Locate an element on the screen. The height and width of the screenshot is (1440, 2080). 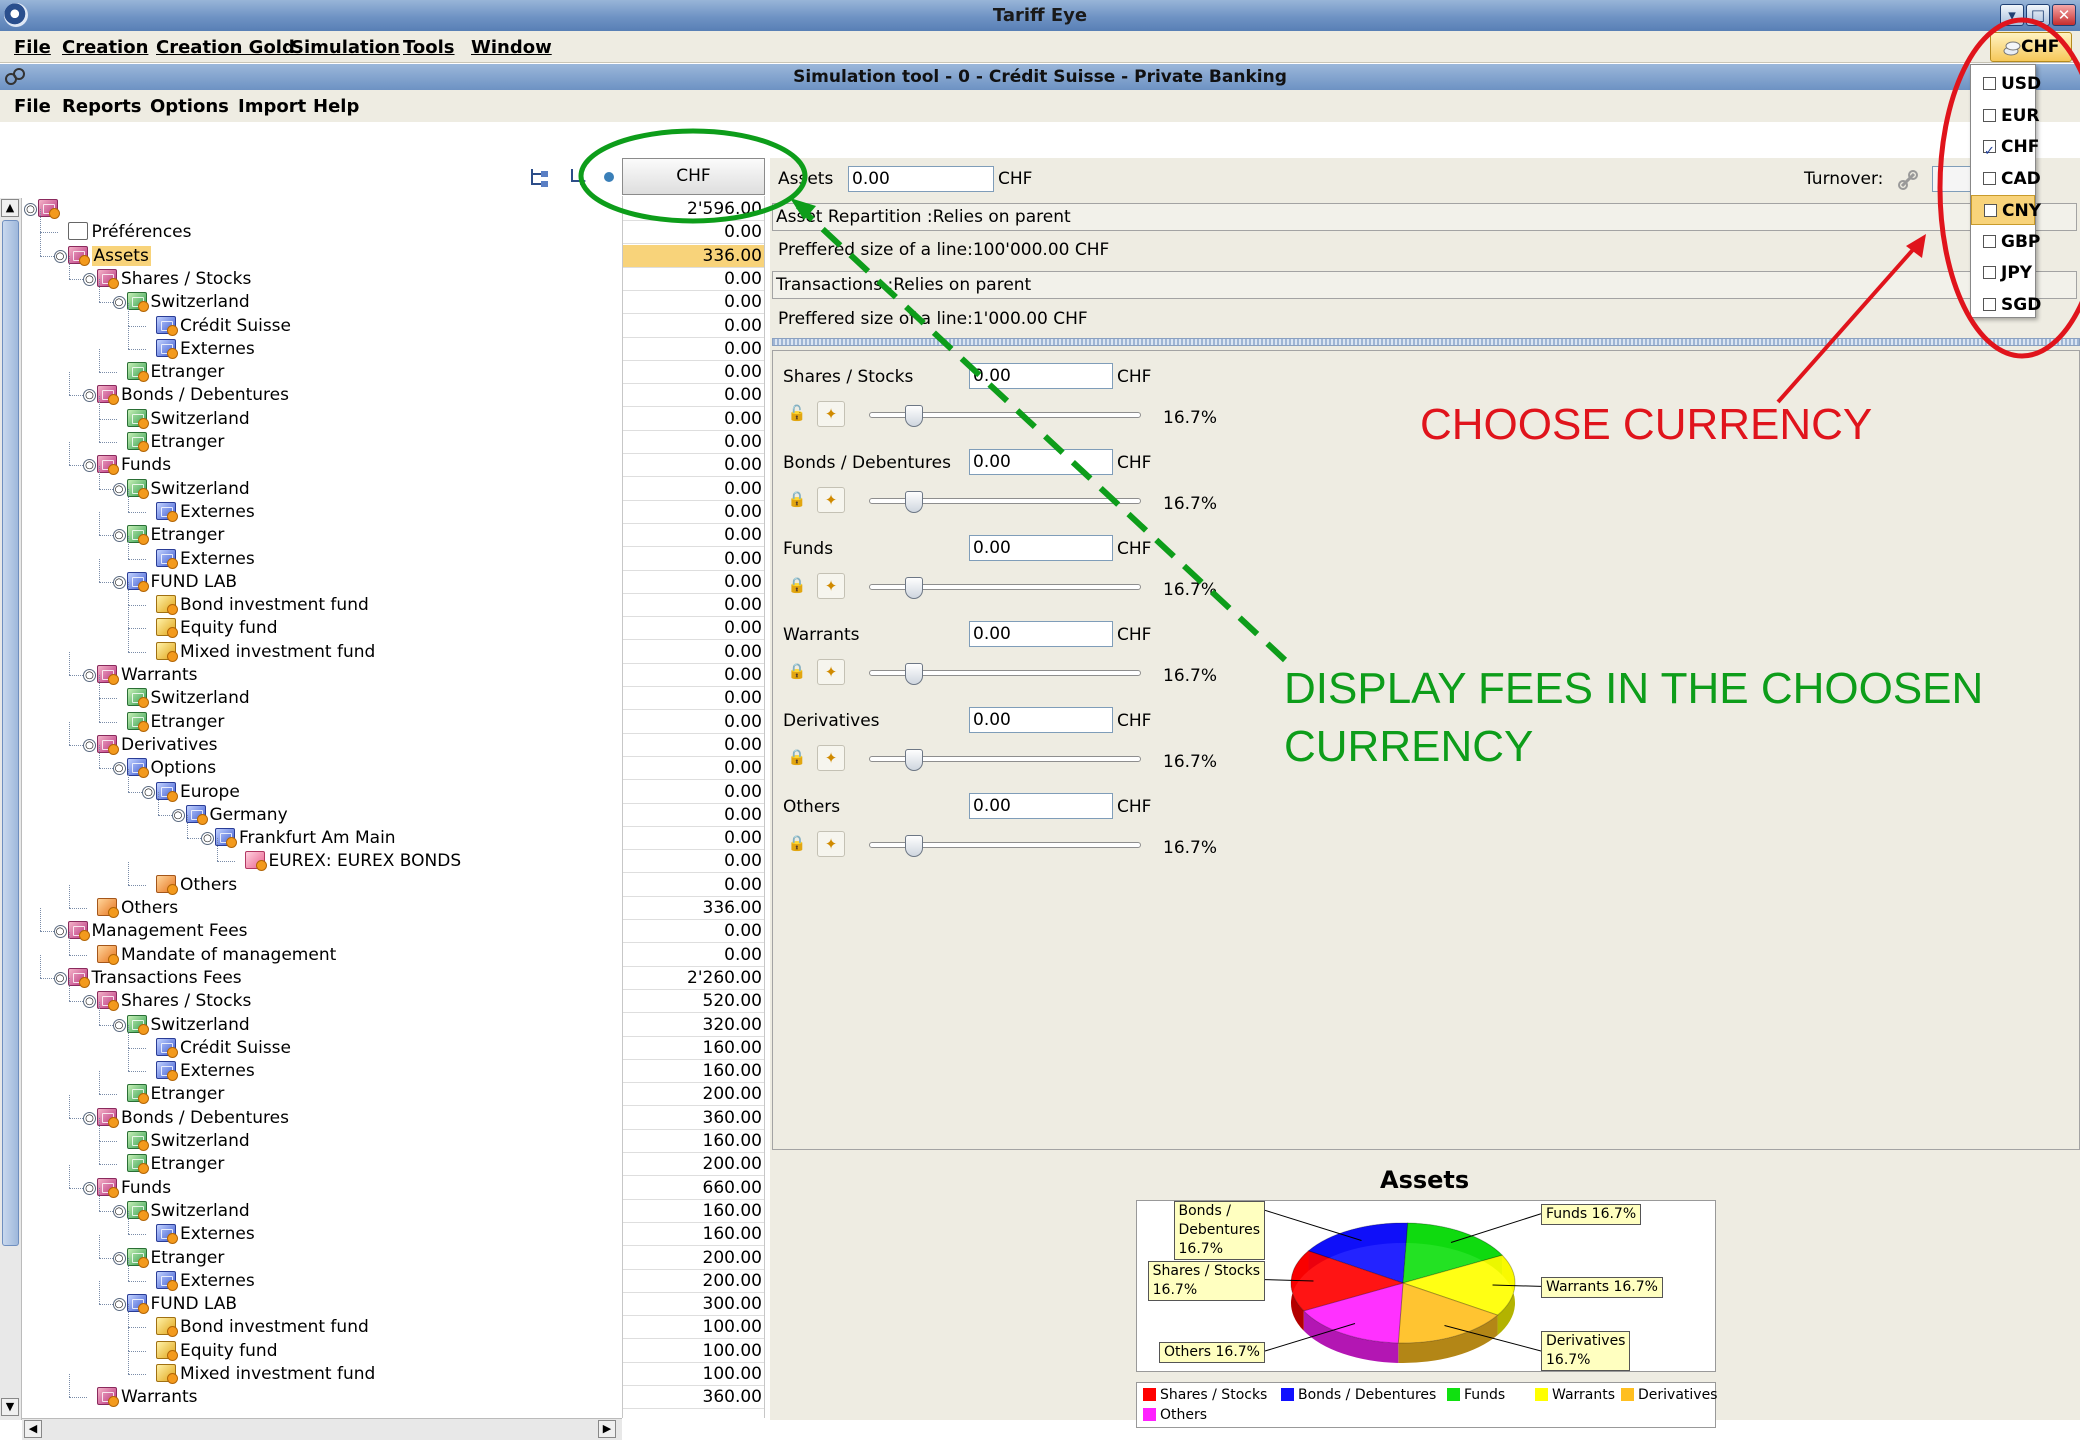
choose-currency-annotation: CHOOSE CURRENCY is located at coordinates (1646, 424).